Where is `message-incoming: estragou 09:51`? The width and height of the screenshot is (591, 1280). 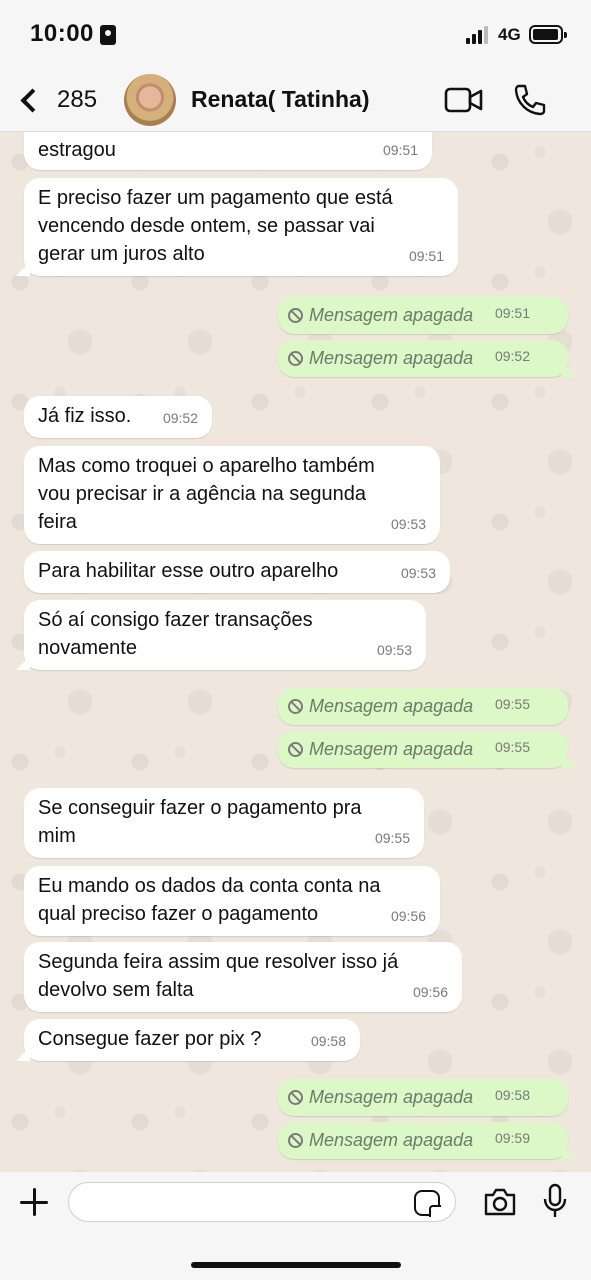
message-incoming: estragou 09:51 is located at coordinates (228, 151).